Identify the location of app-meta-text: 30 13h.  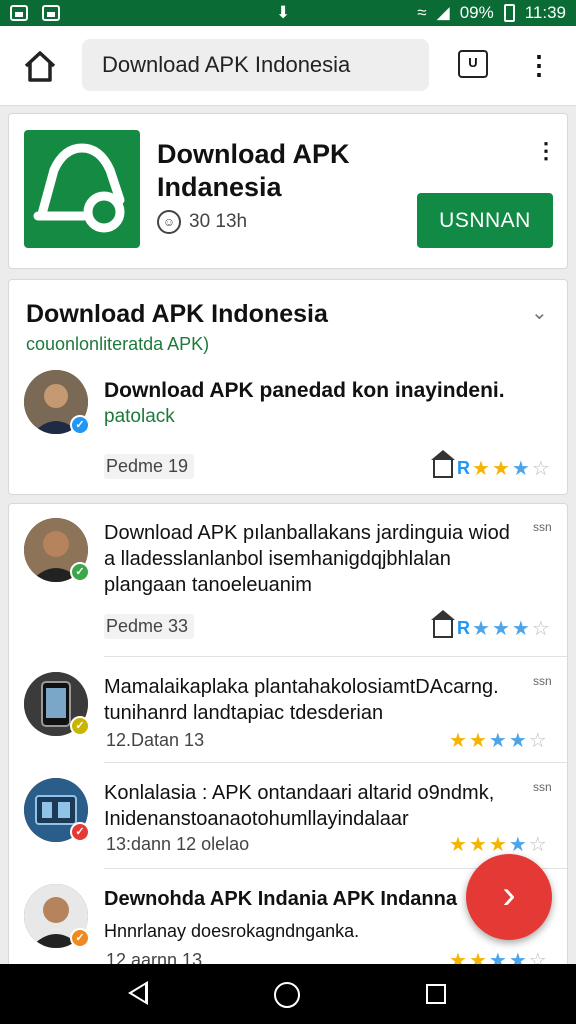
(218, 221).